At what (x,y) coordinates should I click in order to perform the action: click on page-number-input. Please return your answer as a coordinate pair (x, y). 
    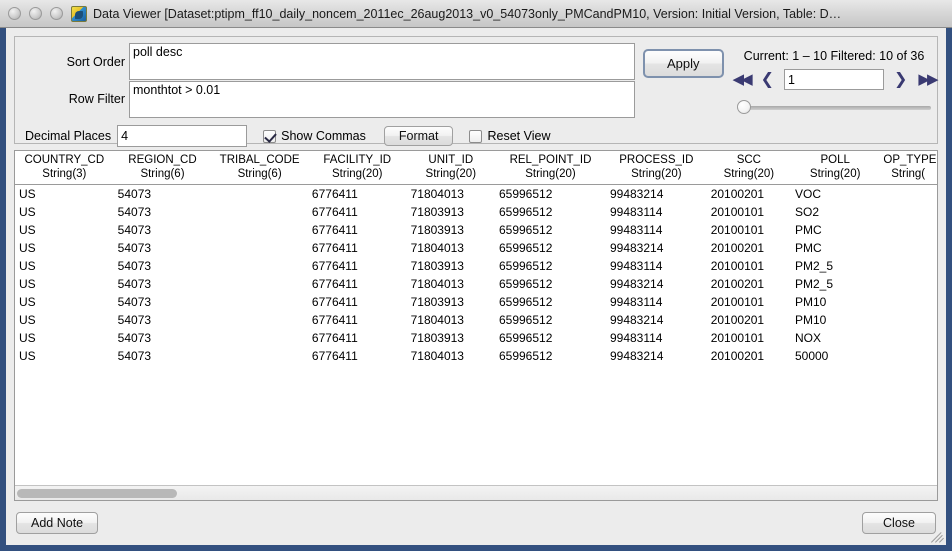
    Looking at the image, I should click on (834, 79).